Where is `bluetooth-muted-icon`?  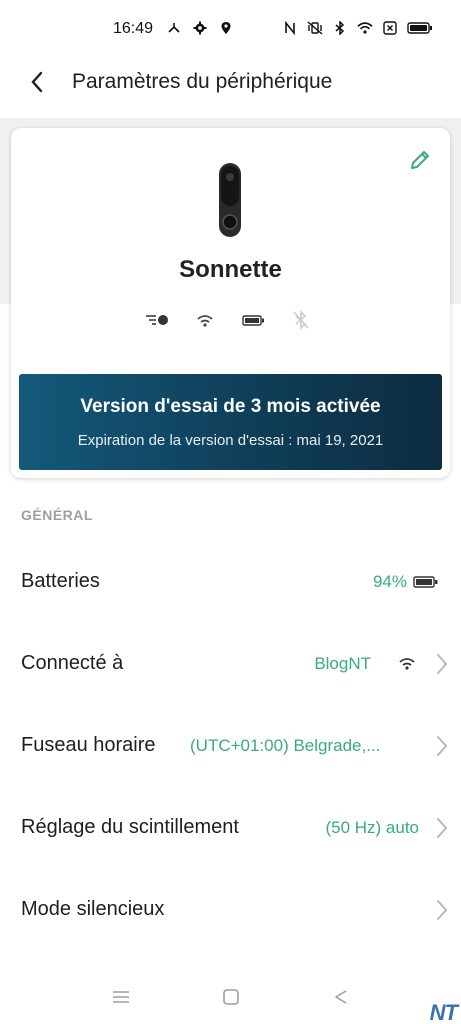
bluetooth-muted-icon is located at coordinates (301, 320).